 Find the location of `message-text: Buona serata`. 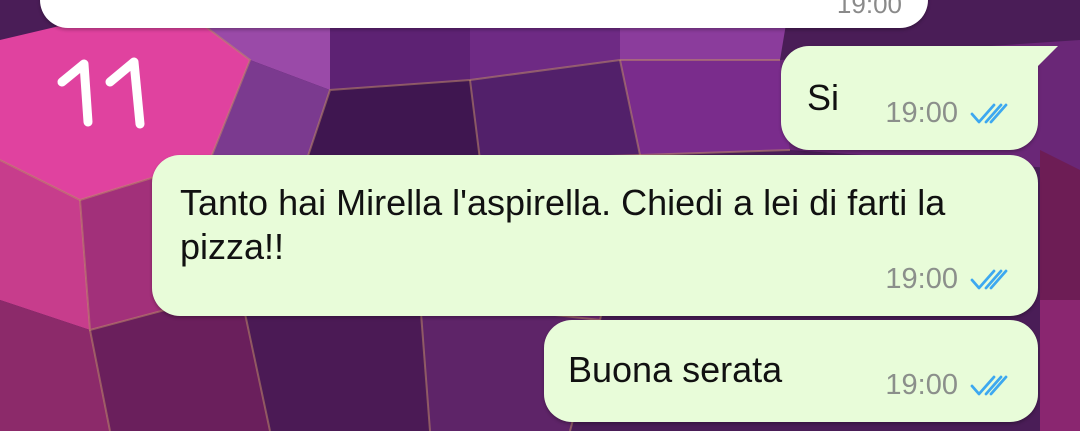

message-text: Buona serata is located at coordinates (675, 369).